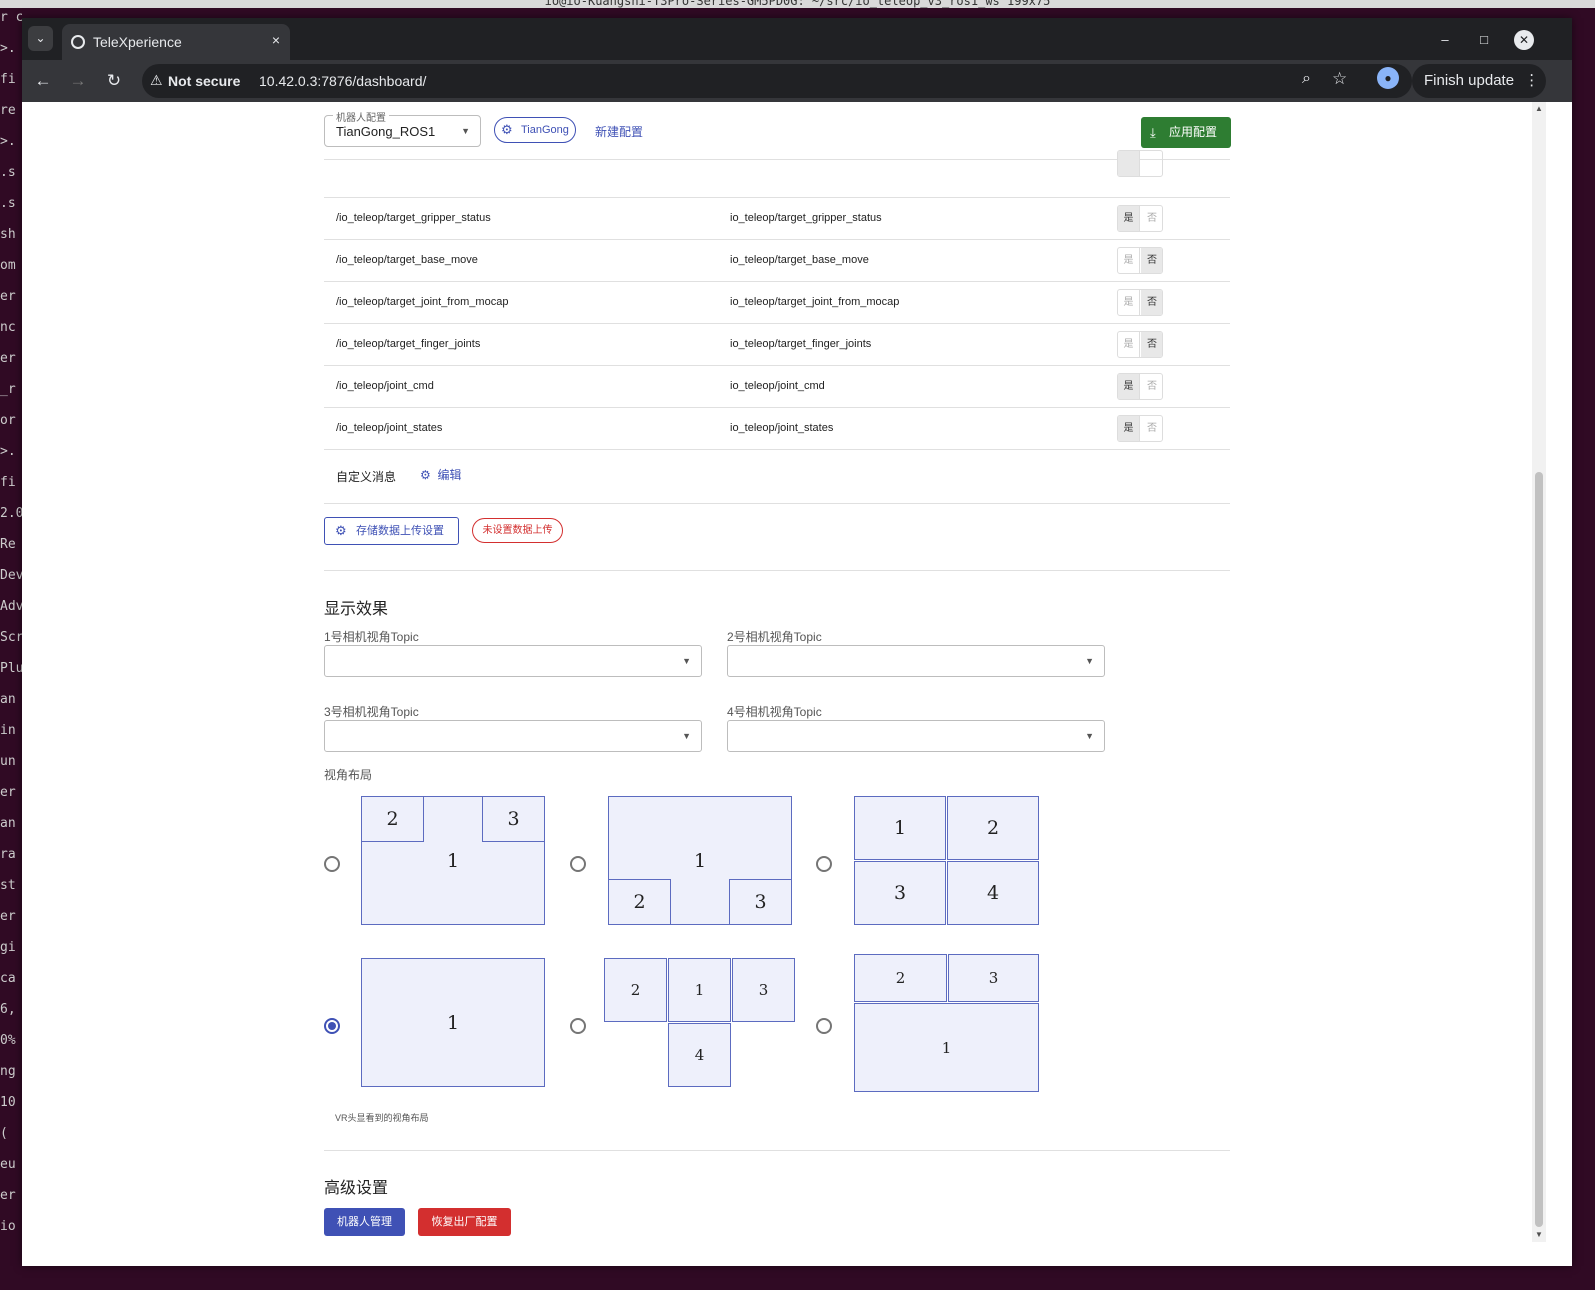 The image size is (1595, 1290). Describe the element at coordinates (453, 1022) in the screenshot. I see `layout-4-view-1: 1` at that location.